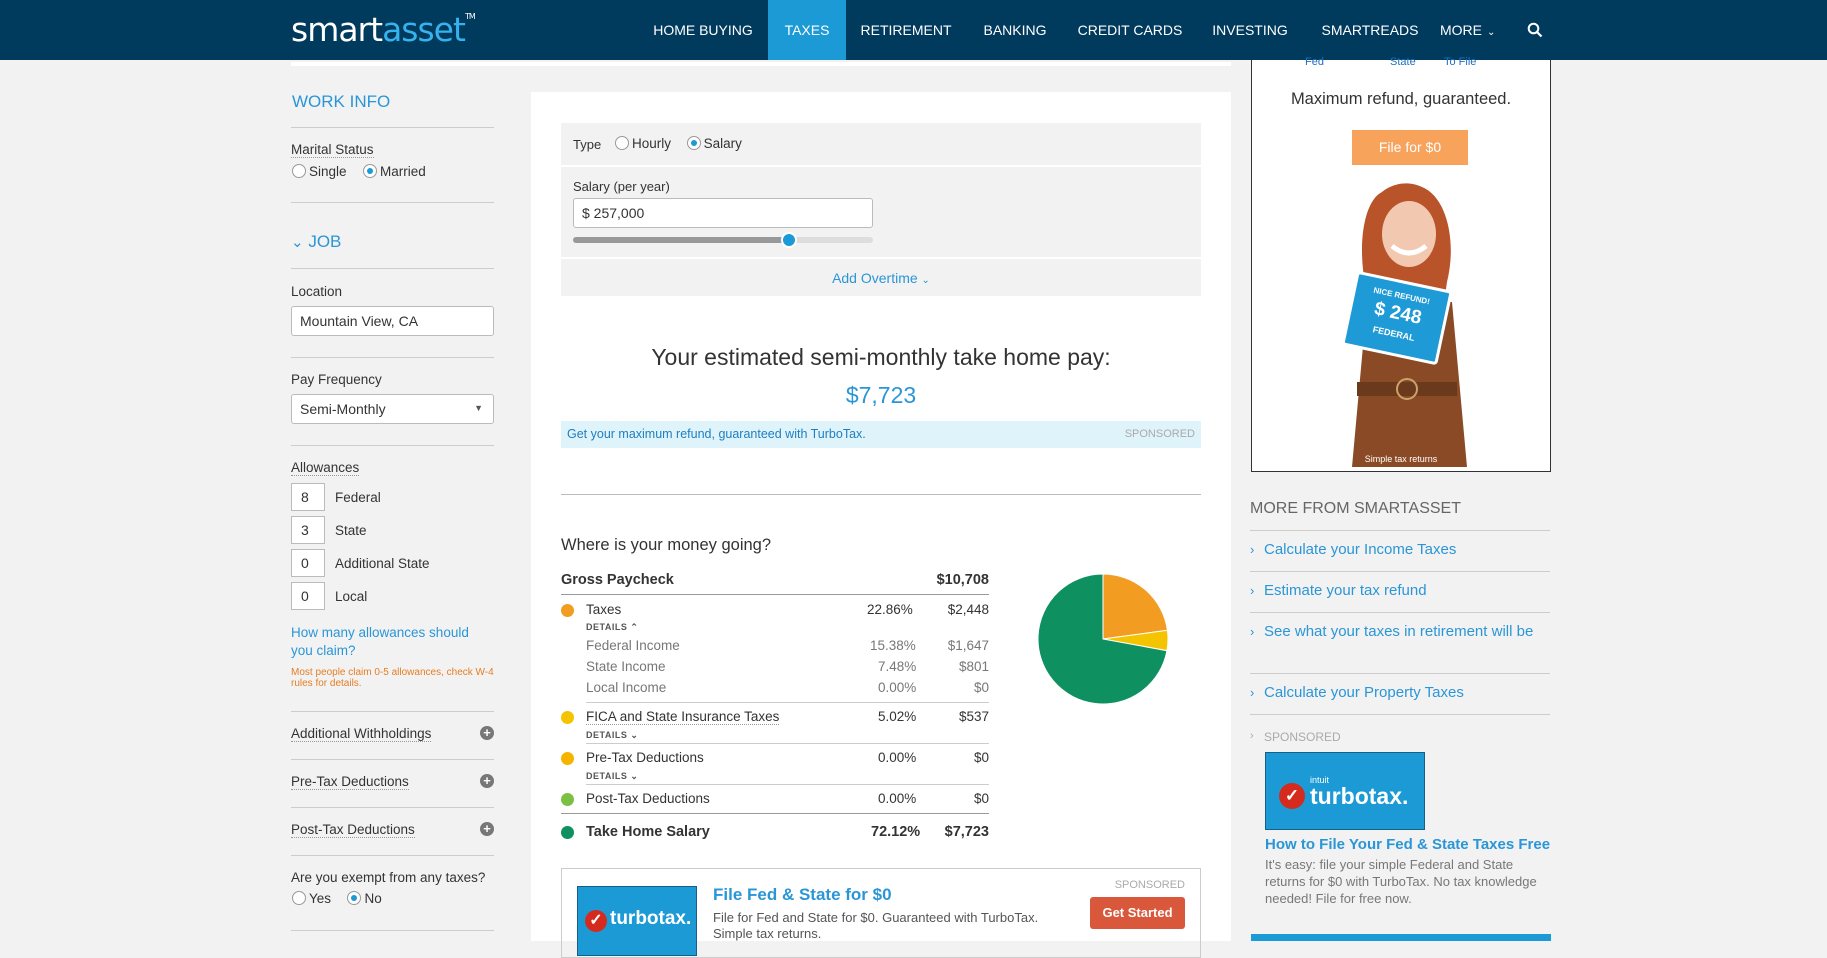  Describe the element at coordinates (626, 687) in the screenshot. I see `local-income-label: Local Income` at that location.